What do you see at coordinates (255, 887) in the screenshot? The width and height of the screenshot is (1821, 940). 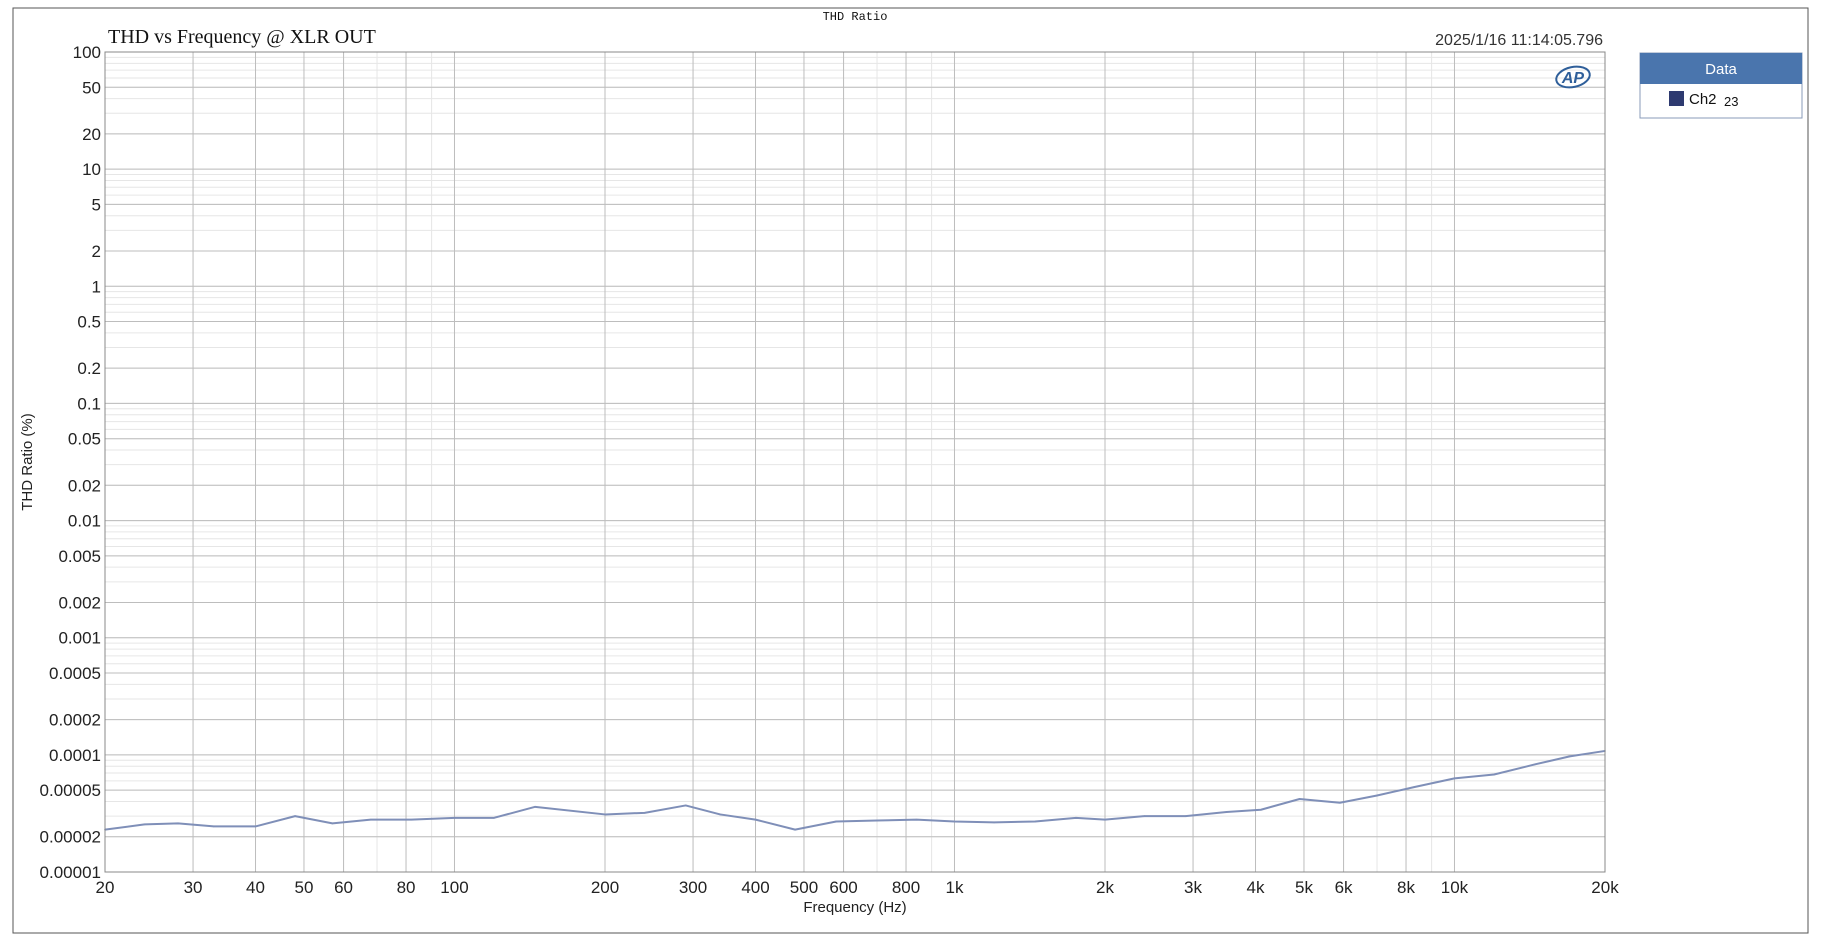 I see `x-tick-label: 40` at bounding box center [255, 887].